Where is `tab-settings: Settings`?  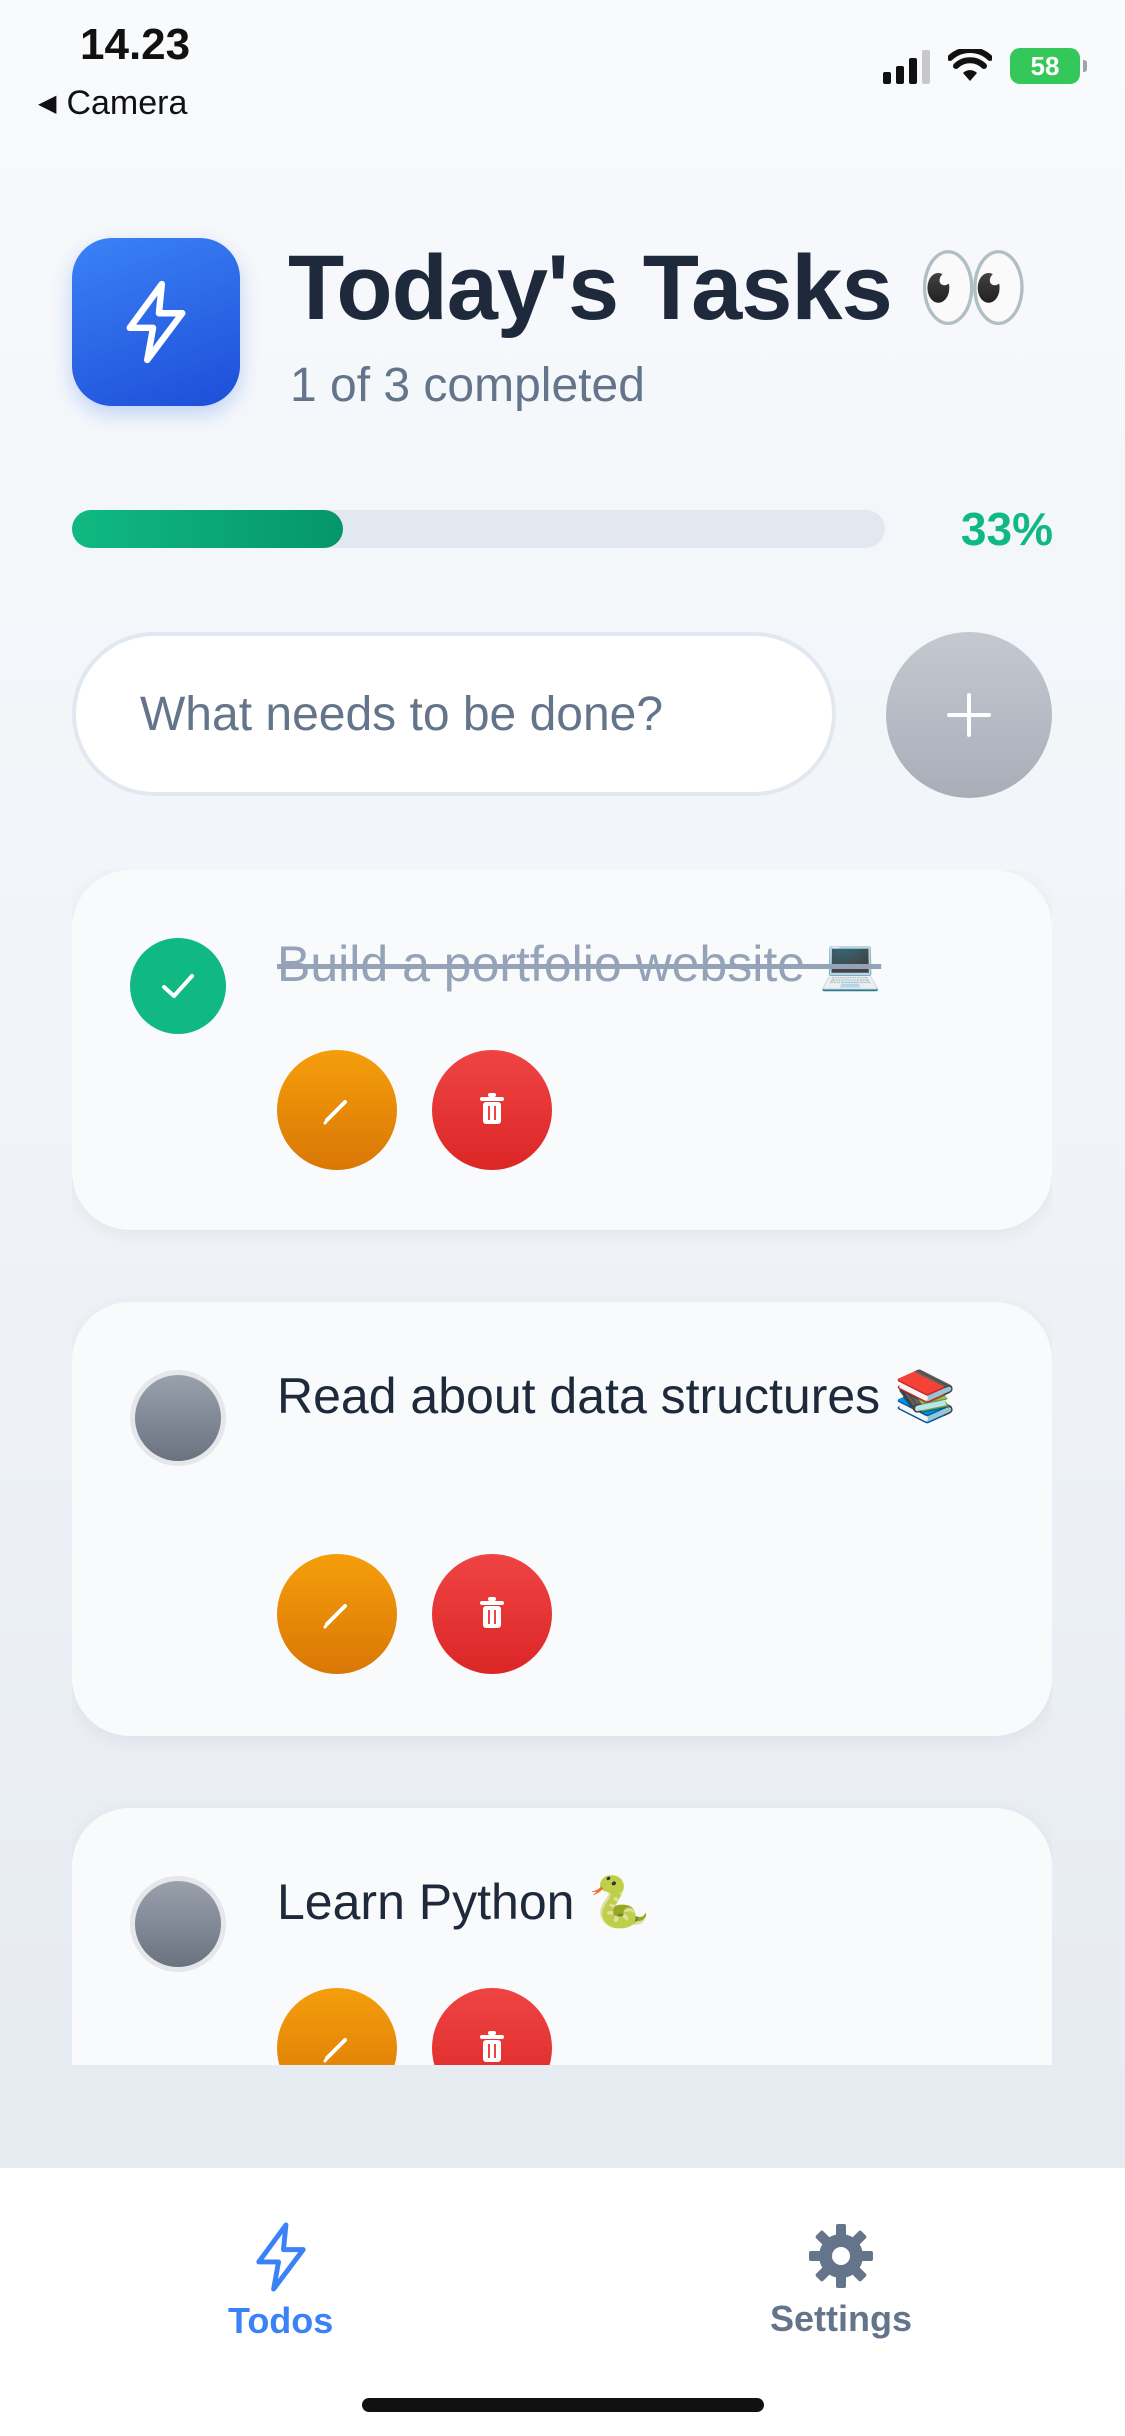
tab-settings: Settings is located at coordinates (841, 2280).